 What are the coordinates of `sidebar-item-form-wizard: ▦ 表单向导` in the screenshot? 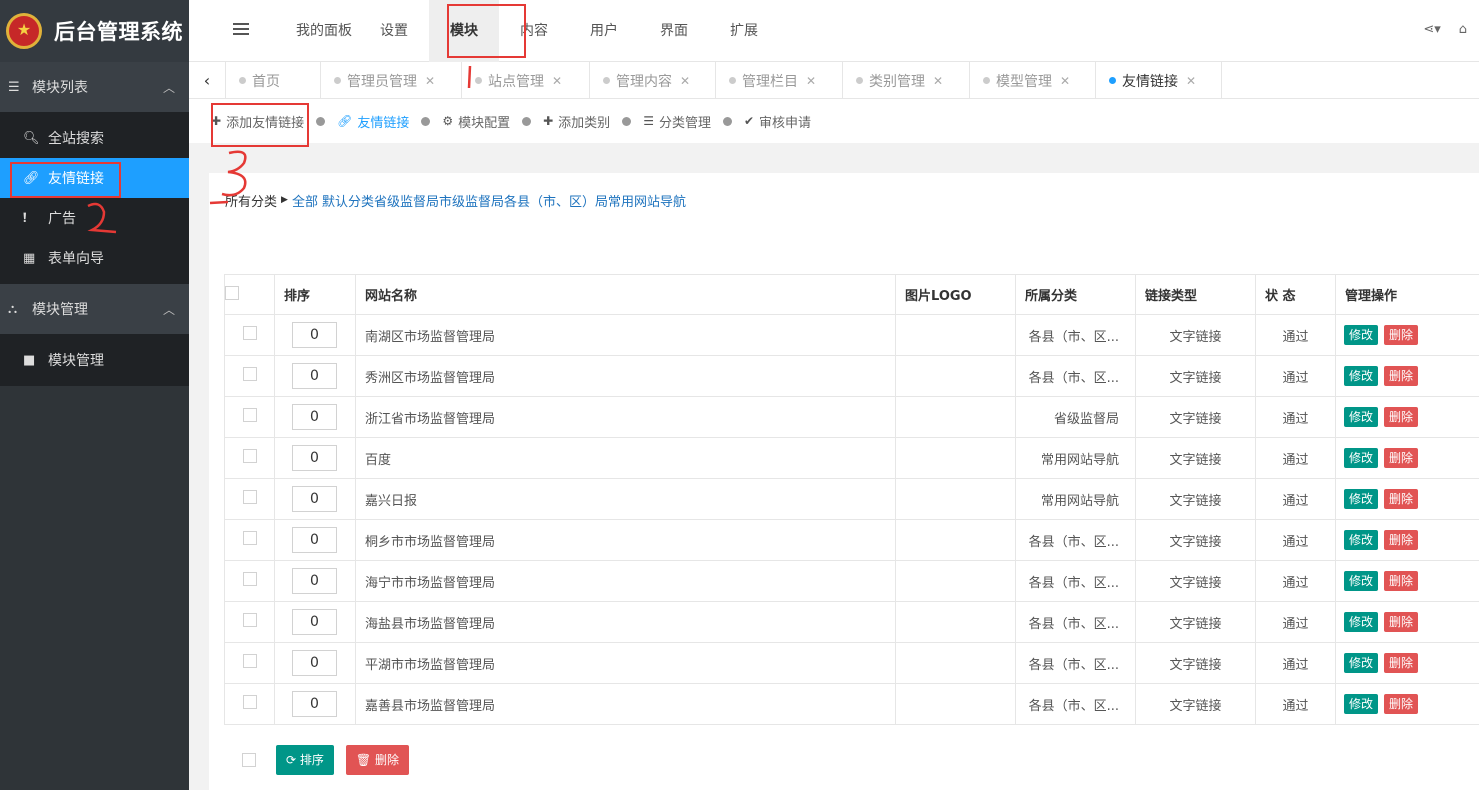 It's located at (94, 258).